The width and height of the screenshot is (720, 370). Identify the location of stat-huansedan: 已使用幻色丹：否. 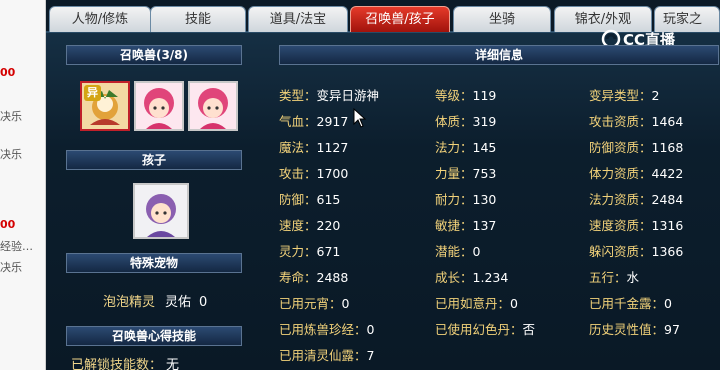
(485, 329).